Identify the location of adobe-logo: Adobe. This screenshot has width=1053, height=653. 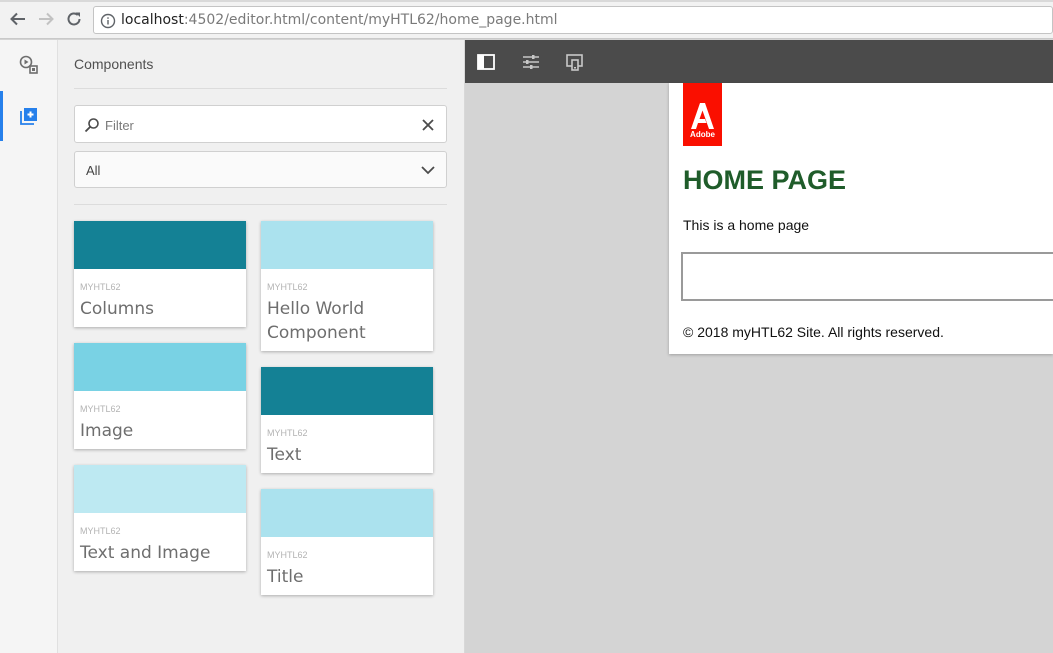
(702, 114).